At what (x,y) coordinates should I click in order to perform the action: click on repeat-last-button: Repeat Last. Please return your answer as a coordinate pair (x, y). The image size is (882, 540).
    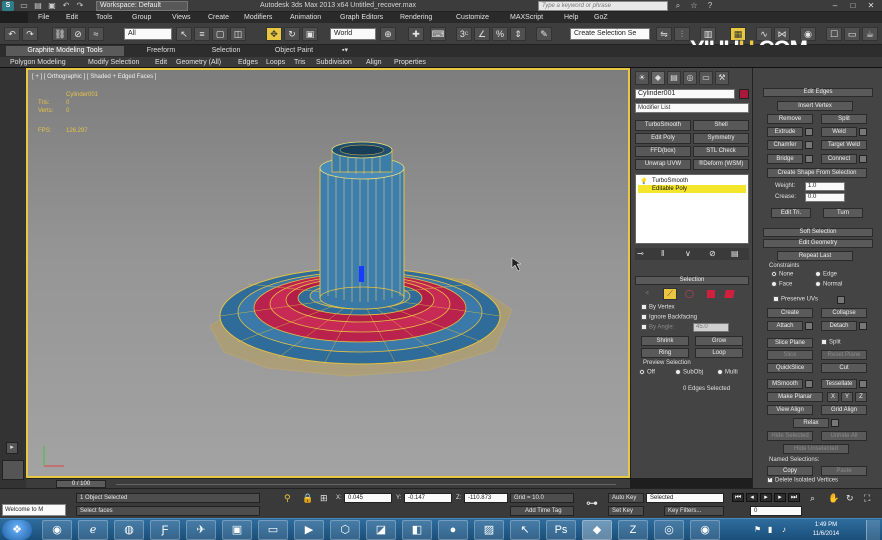
    Looking at the image, I should click on (815, 256).